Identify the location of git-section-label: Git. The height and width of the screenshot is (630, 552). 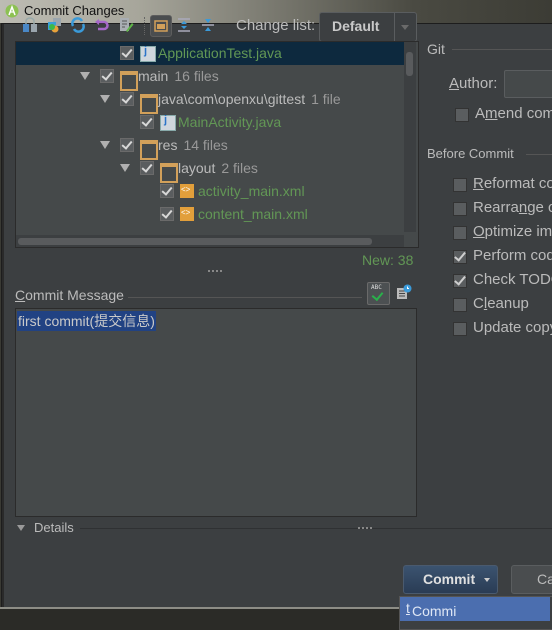
(436, 49).